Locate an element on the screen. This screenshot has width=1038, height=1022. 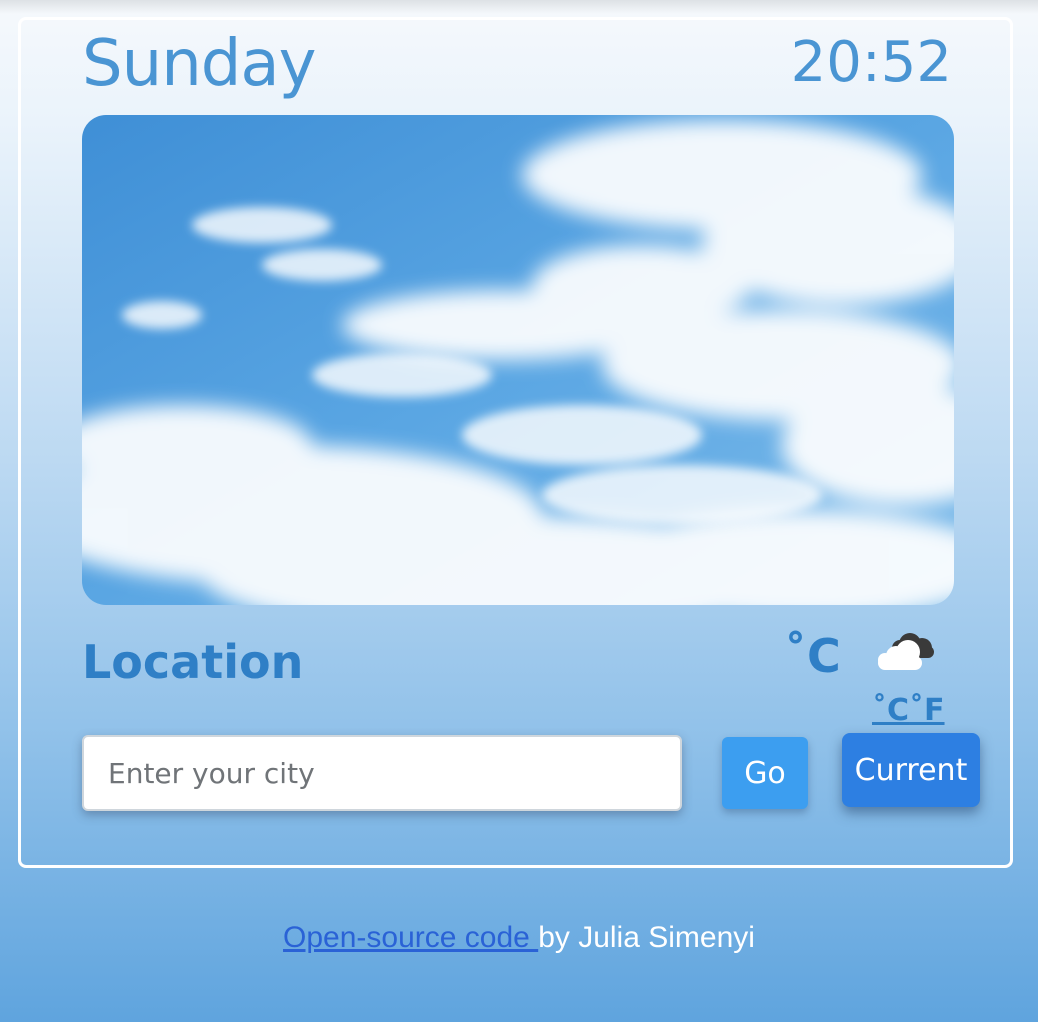
temperature-unit: ˚C is located at coordinates (812, 656).